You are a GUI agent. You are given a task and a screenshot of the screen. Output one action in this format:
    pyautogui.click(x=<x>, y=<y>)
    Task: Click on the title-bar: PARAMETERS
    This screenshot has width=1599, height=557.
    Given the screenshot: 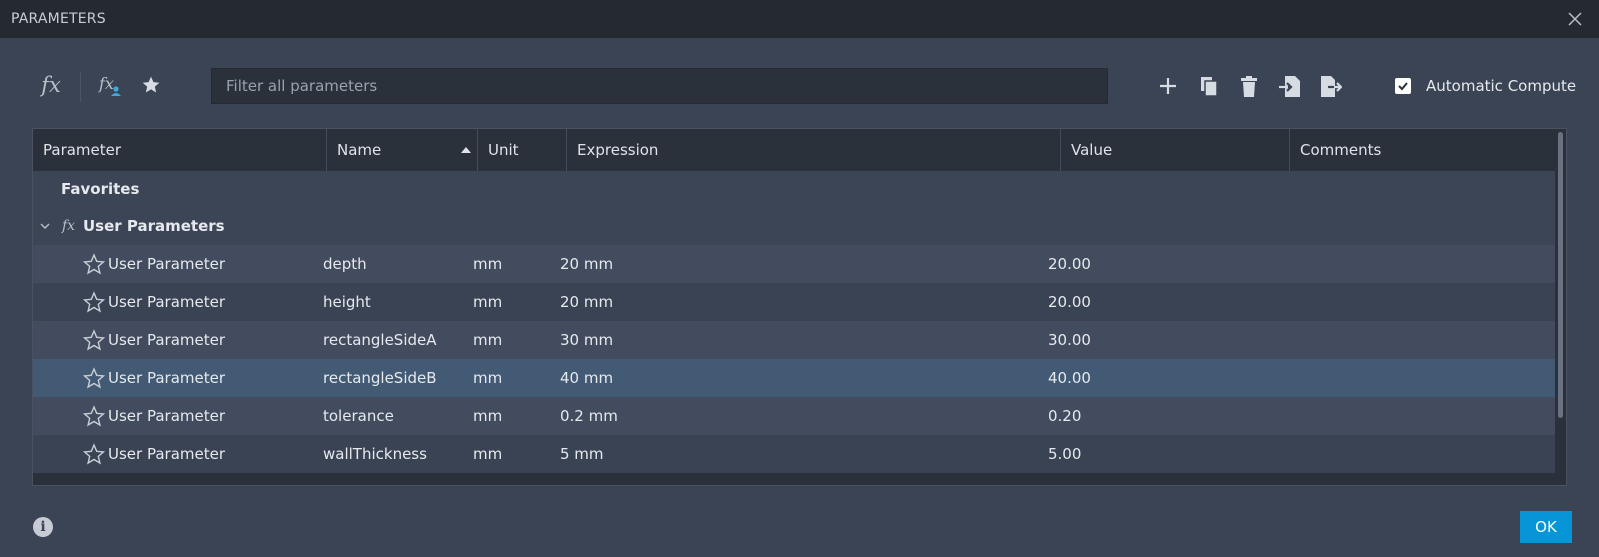 What is the action you would take?
    pyautogui.click(x=799, y=19)
    